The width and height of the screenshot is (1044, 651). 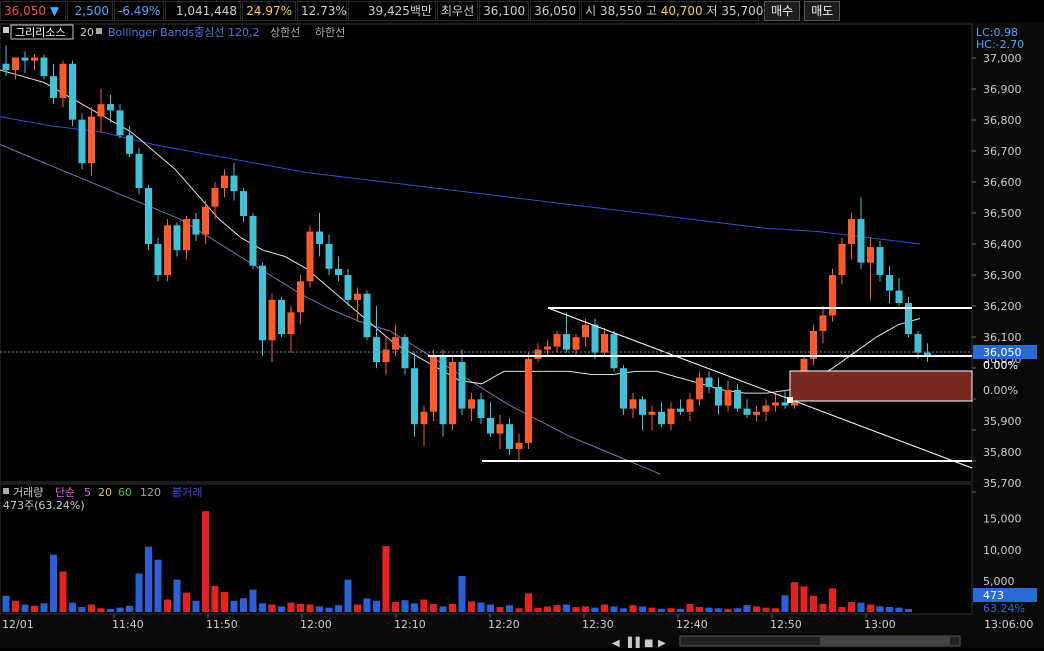 What do you see at coordinates (1002, 275) in the screenshot?
I see `price-axis-label: 36,300` at bounding box center [1002, 275].